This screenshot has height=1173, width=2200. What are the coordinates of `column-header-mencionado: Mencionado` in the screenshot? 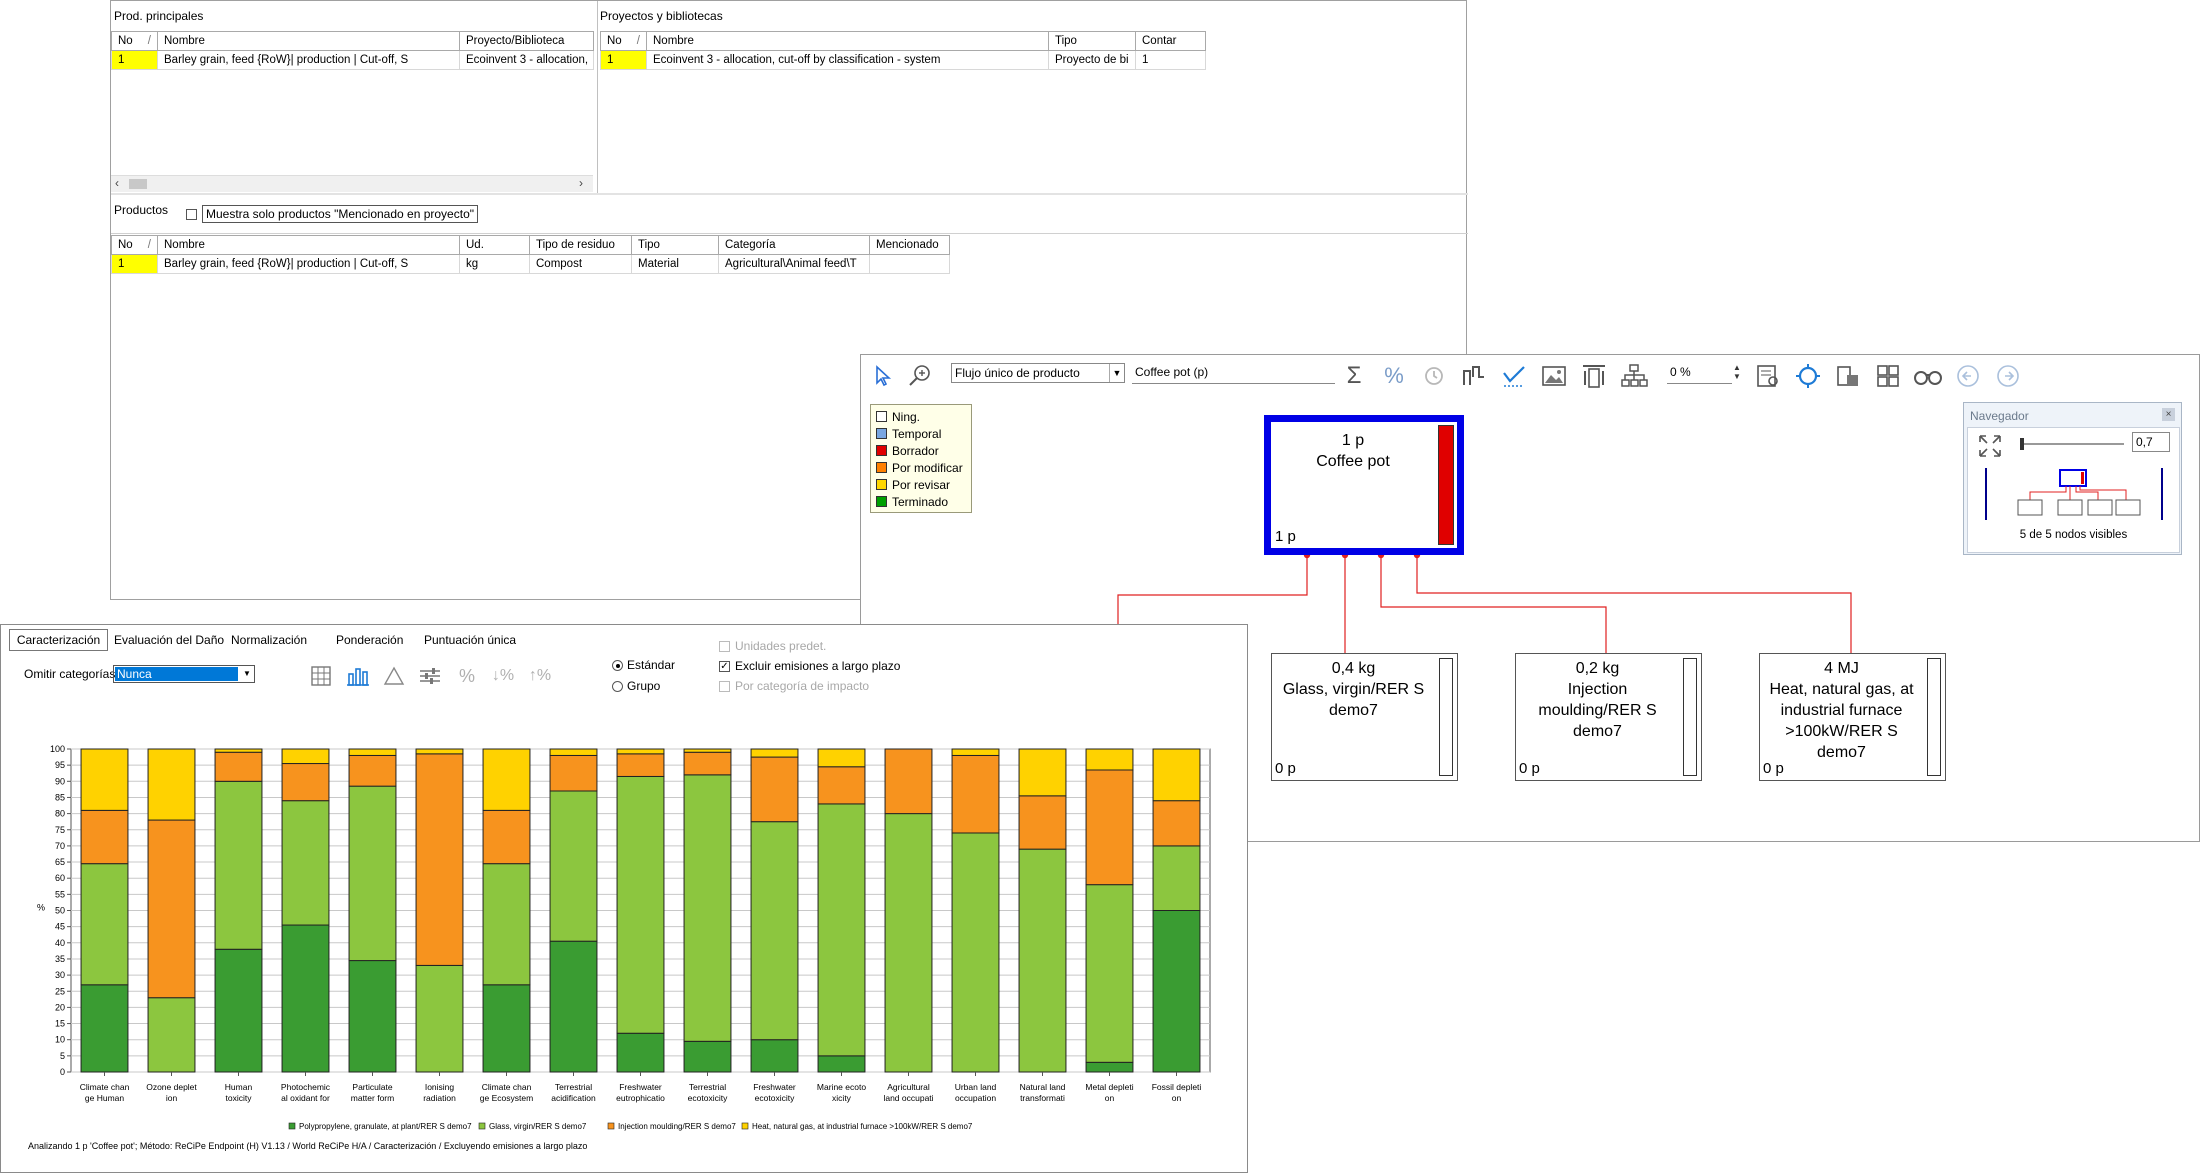 It's located at (909, 245).